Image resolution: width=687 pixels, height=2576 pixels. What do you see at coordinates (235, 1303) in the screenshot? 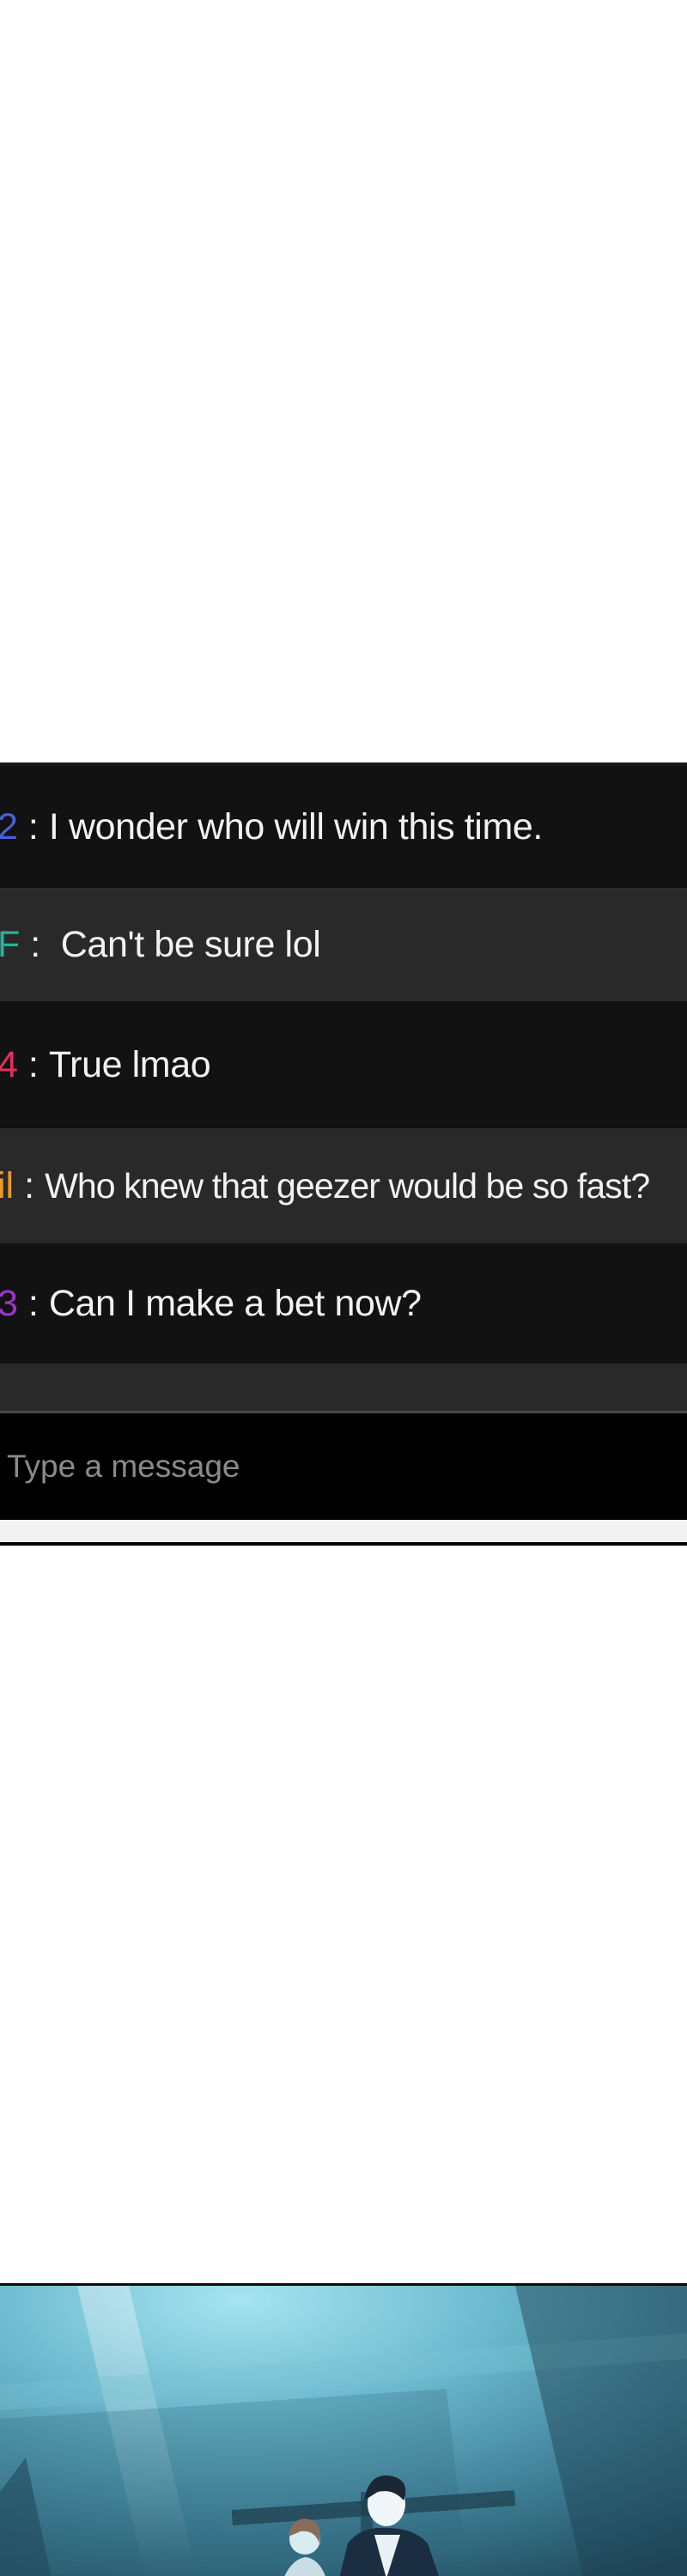
I see `chat-message-text: Can I make a bet now?` at bounding box center [235, 1303].